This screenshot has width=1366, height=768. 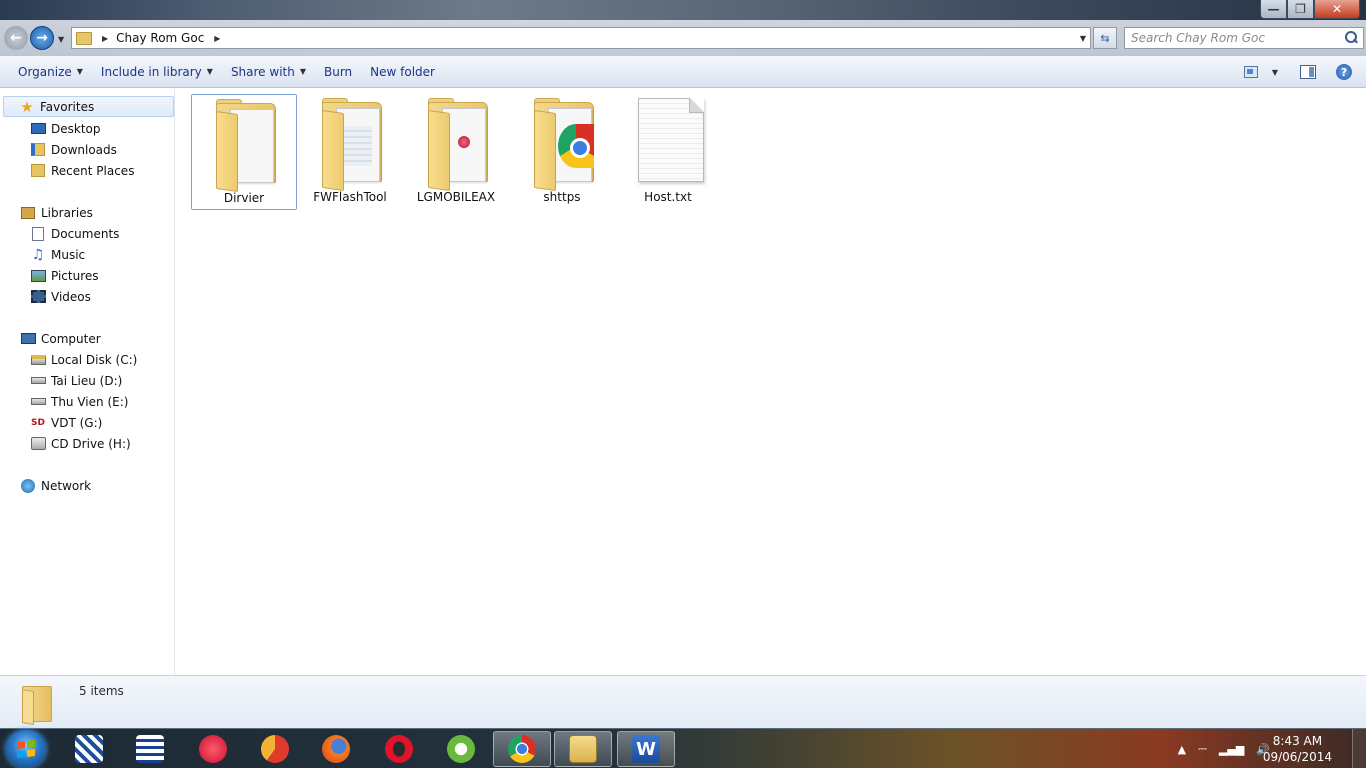 What do you see at coordinates (1300, 9) in the screenshot?
I see `maximize-button: ❐` at bounding box center [1300, 9].